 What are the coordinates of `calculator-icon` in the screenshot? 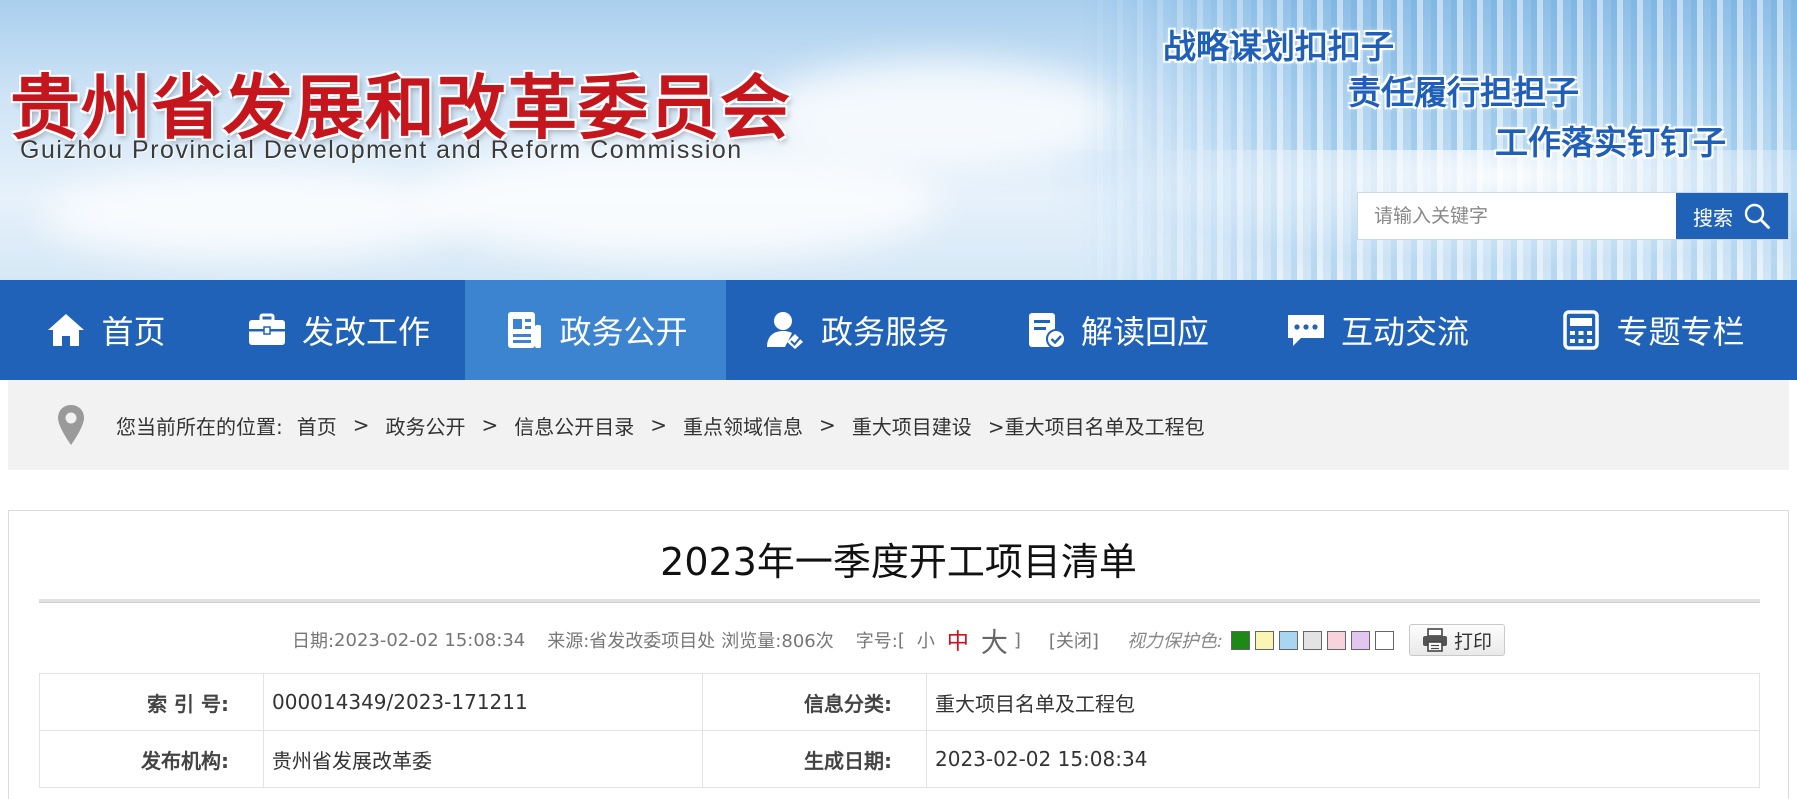 It's located at (1581, 330).